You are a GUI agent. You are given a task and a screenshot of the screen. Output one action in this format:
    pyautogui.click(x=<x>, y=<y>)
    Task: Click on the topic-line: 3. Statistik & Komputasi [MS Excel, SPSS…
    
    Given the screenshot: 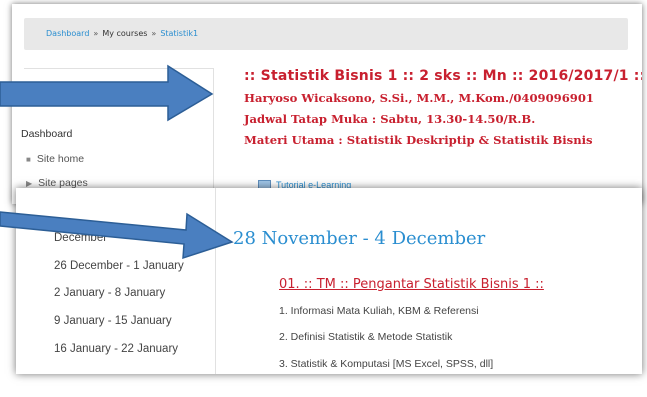 What is the action you would take?
    pyautogui.click(x=386, y=364)
    